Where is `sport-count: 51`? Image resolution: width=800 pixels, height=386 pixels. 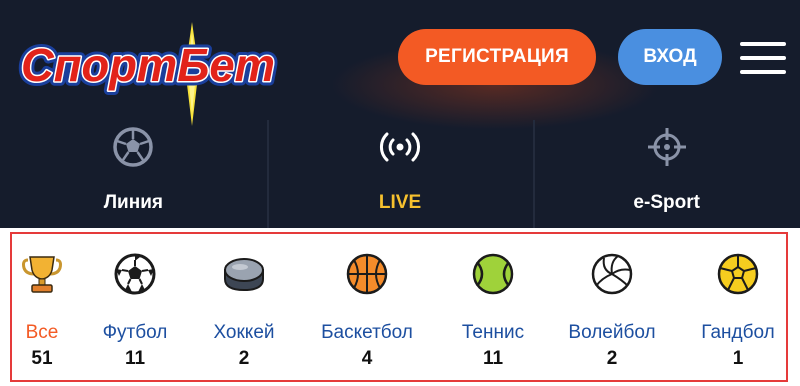
sport-count: 51 is located at coordinates (42, 358).